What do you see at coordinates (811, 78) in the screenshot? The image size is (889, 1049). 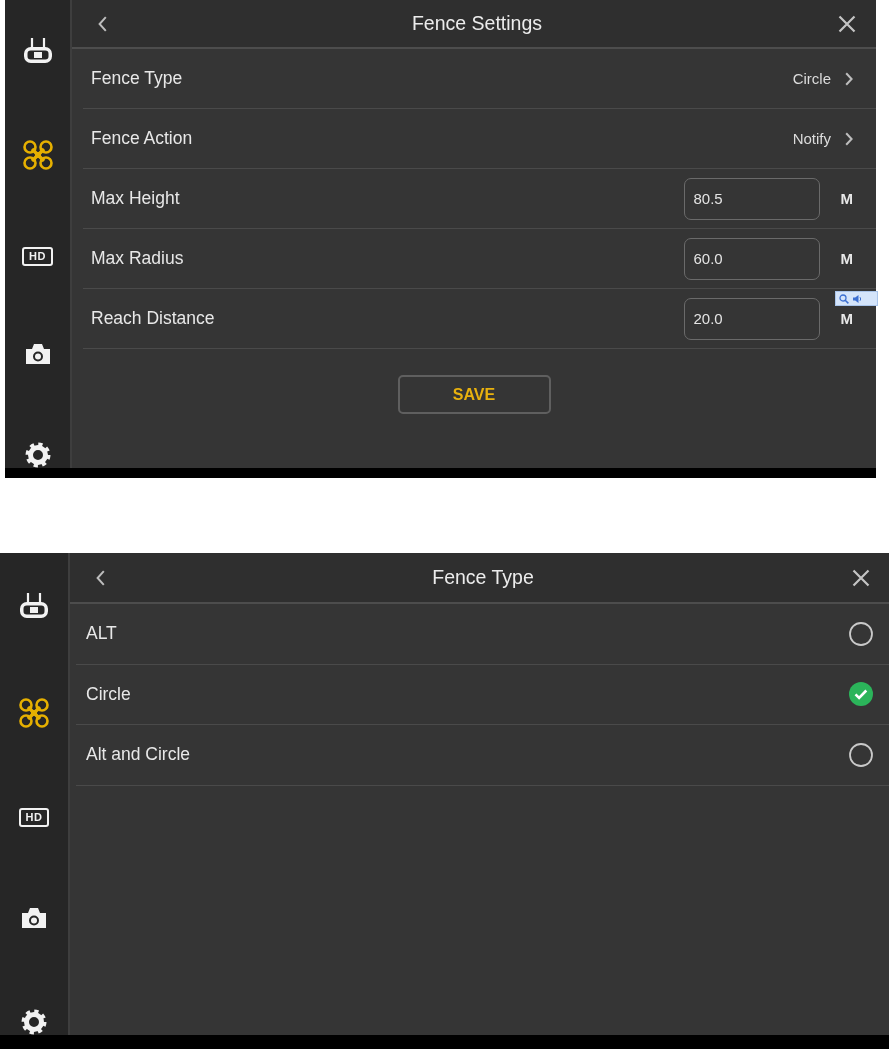 I see `setting-value: Circle` at bounding box center [811, 78].